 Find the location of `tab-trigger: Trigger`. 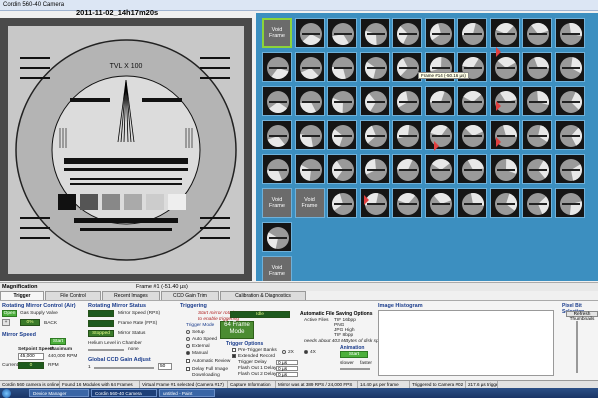

tab-trigger: Trigger is located at coordinates (22, 295).